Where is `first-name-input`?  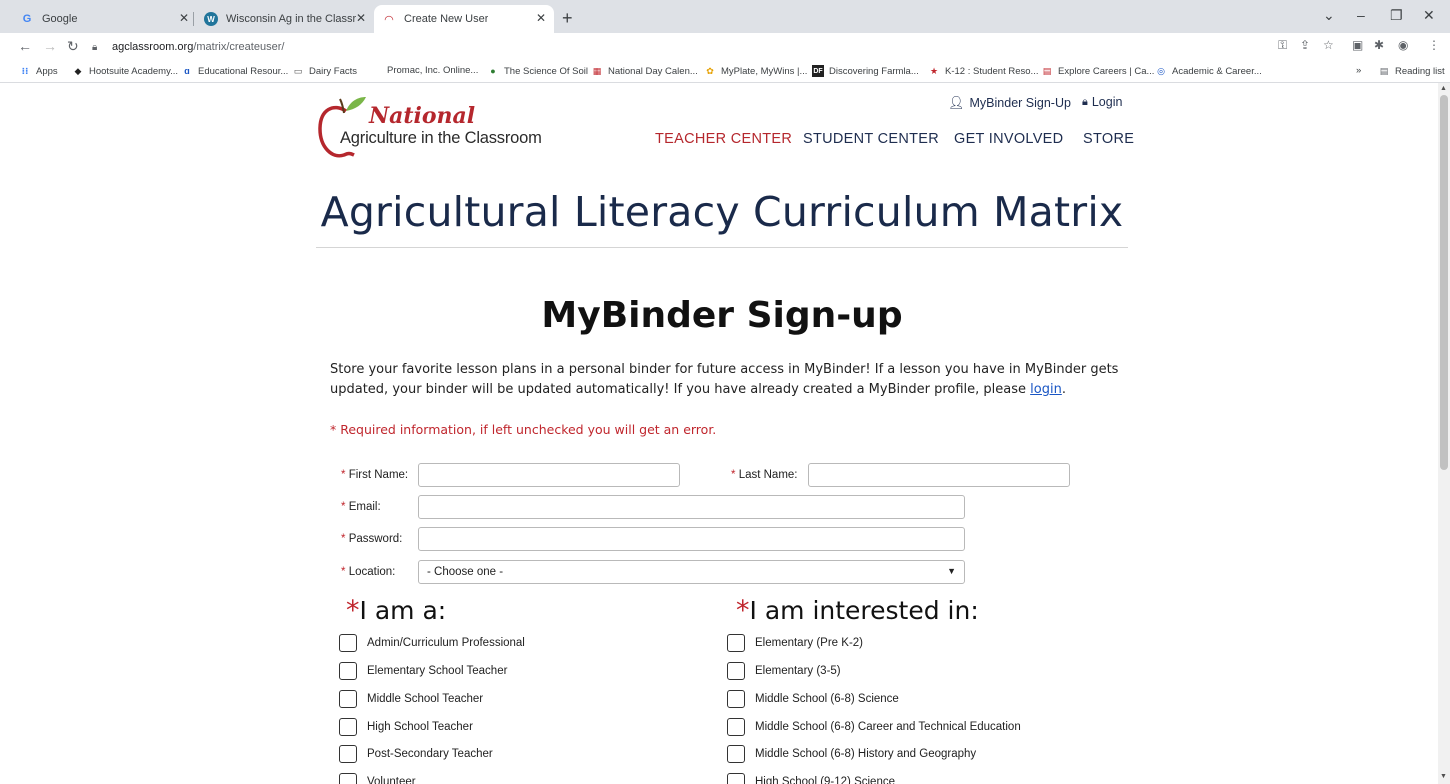 first-name-input is located at coordinates (549, 475).